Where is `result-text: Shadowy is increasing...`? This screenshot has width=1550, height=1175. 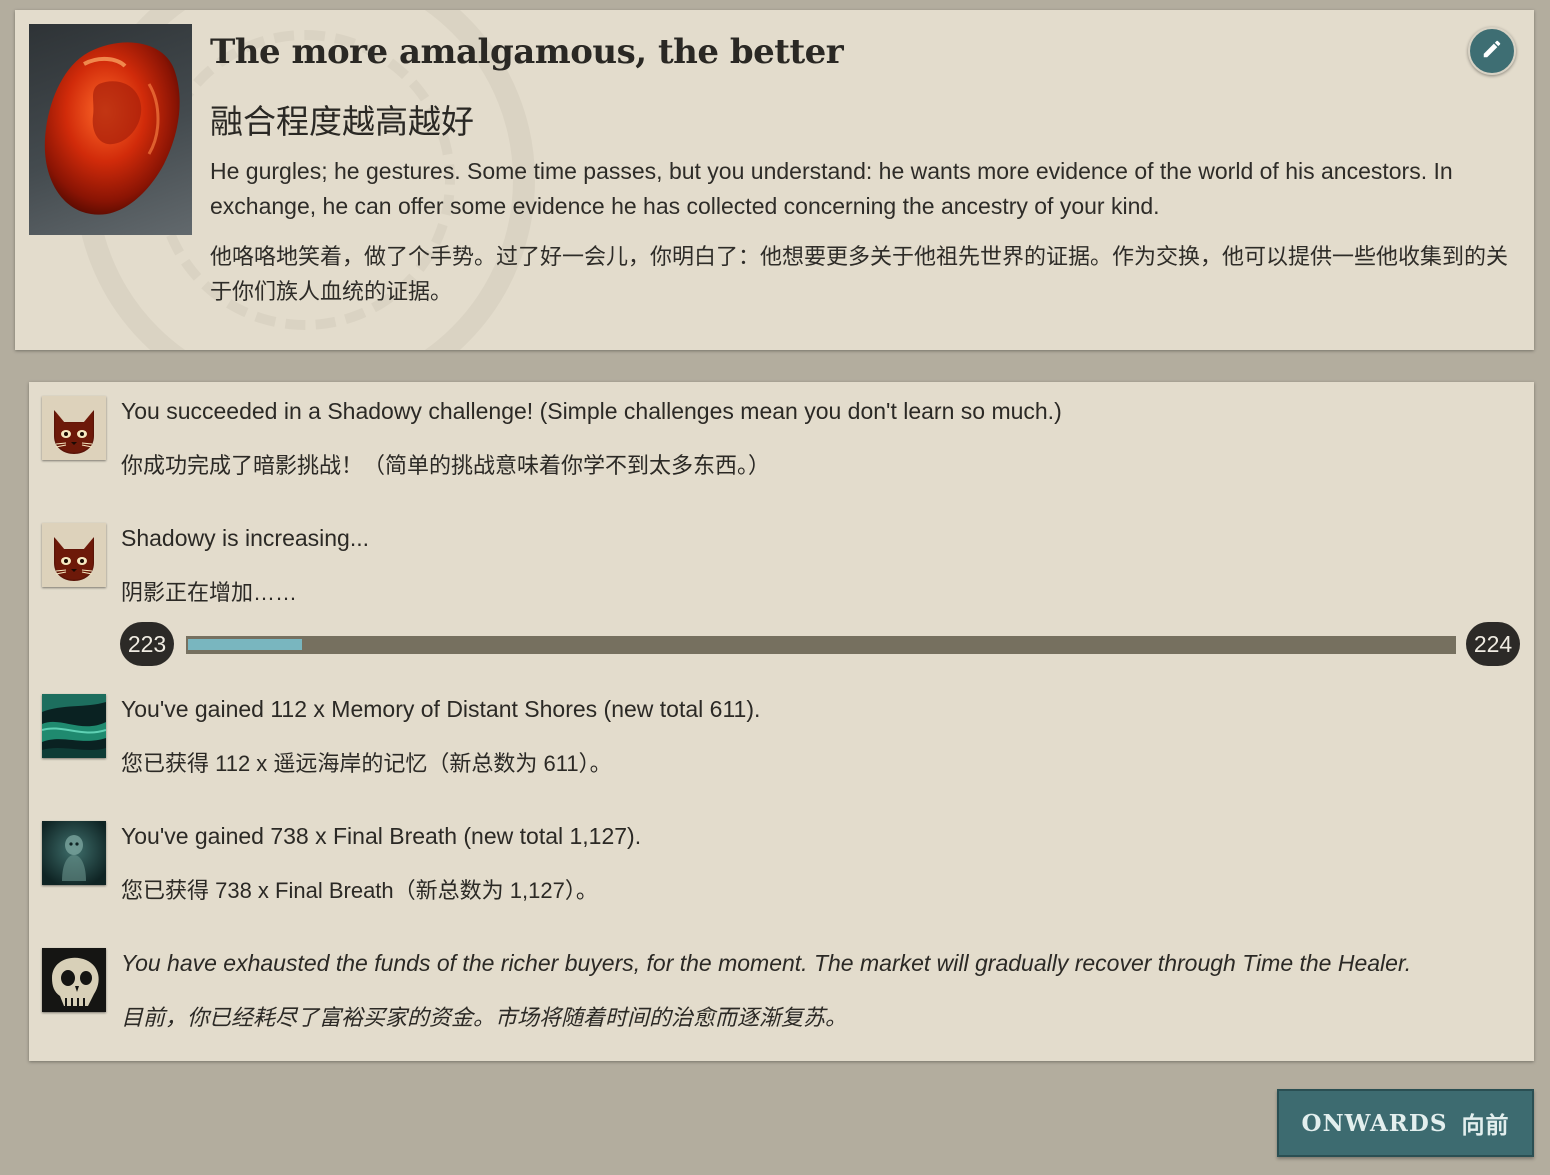
result-text: Shadowy is increasing... is located at coordinates (245, 538).